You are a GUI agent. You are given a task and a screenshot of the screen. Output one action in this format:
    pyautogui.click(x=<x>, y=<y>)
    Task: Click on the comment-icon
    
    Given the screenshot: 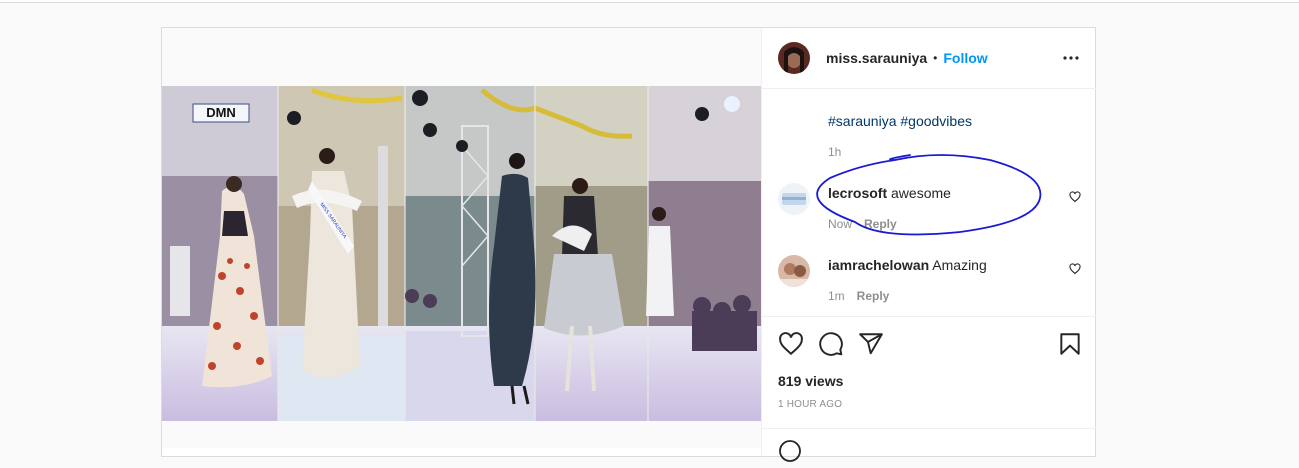 What is the action you would take?
    pyautogui.click(x=831, y=344)
    